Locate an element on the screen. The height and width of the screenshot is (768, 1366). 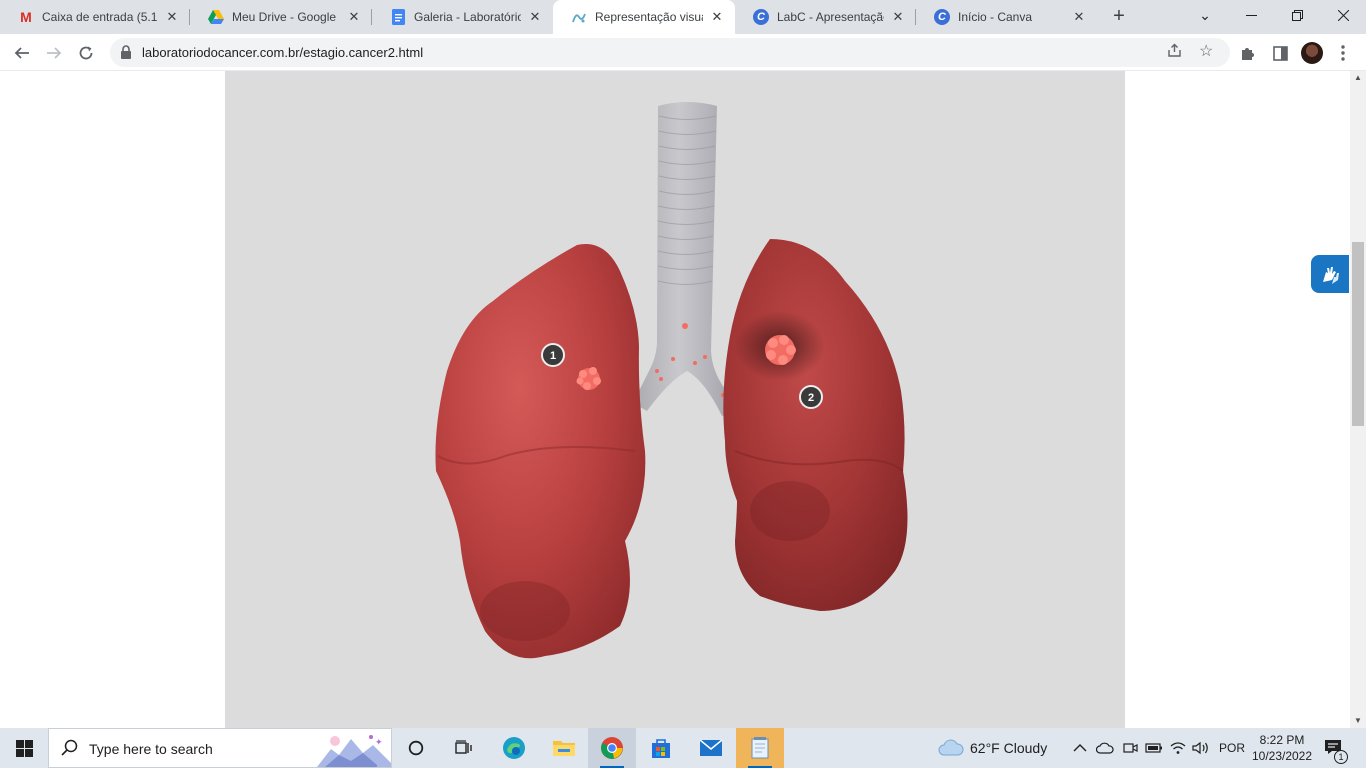
trachea is located at coordinates (684, 259).